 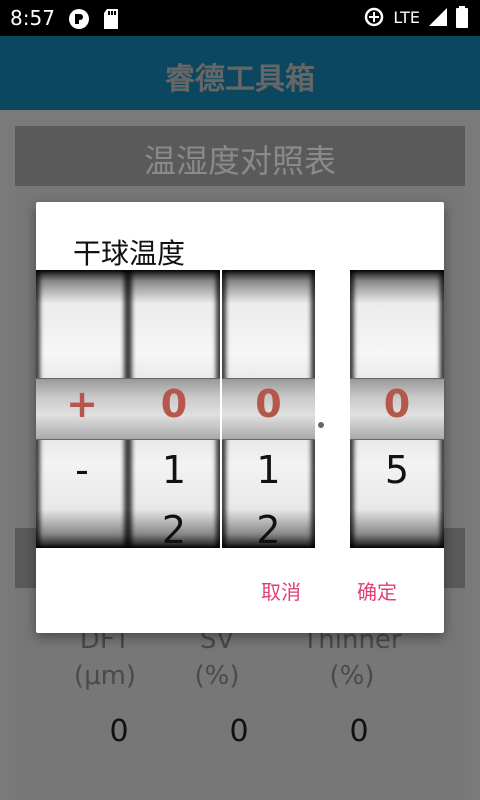 I want to click on app-bar: 睿德工具箱, so click(x=240, y=73).